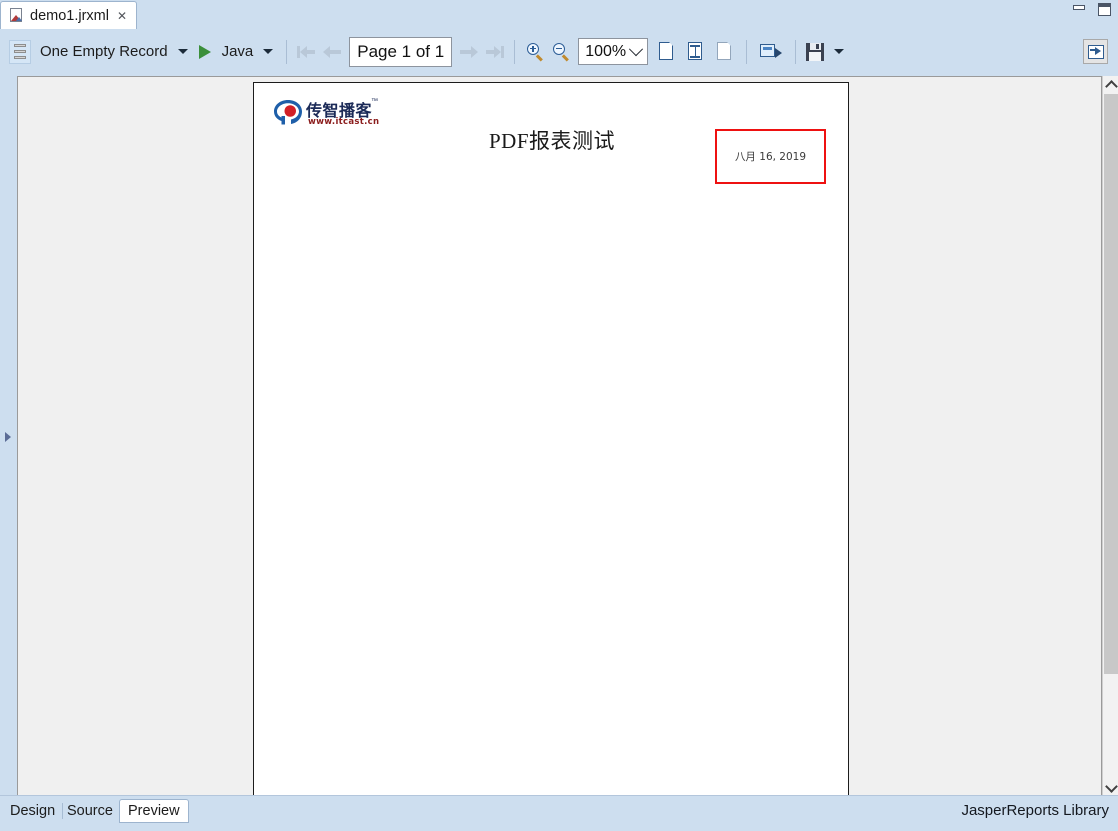 The width and height of the screenshot is (1118, 831). What do you see at coordinates (1092, 9) in the screenshot?
I see `window-controls` at bounding box center [1092, 9].